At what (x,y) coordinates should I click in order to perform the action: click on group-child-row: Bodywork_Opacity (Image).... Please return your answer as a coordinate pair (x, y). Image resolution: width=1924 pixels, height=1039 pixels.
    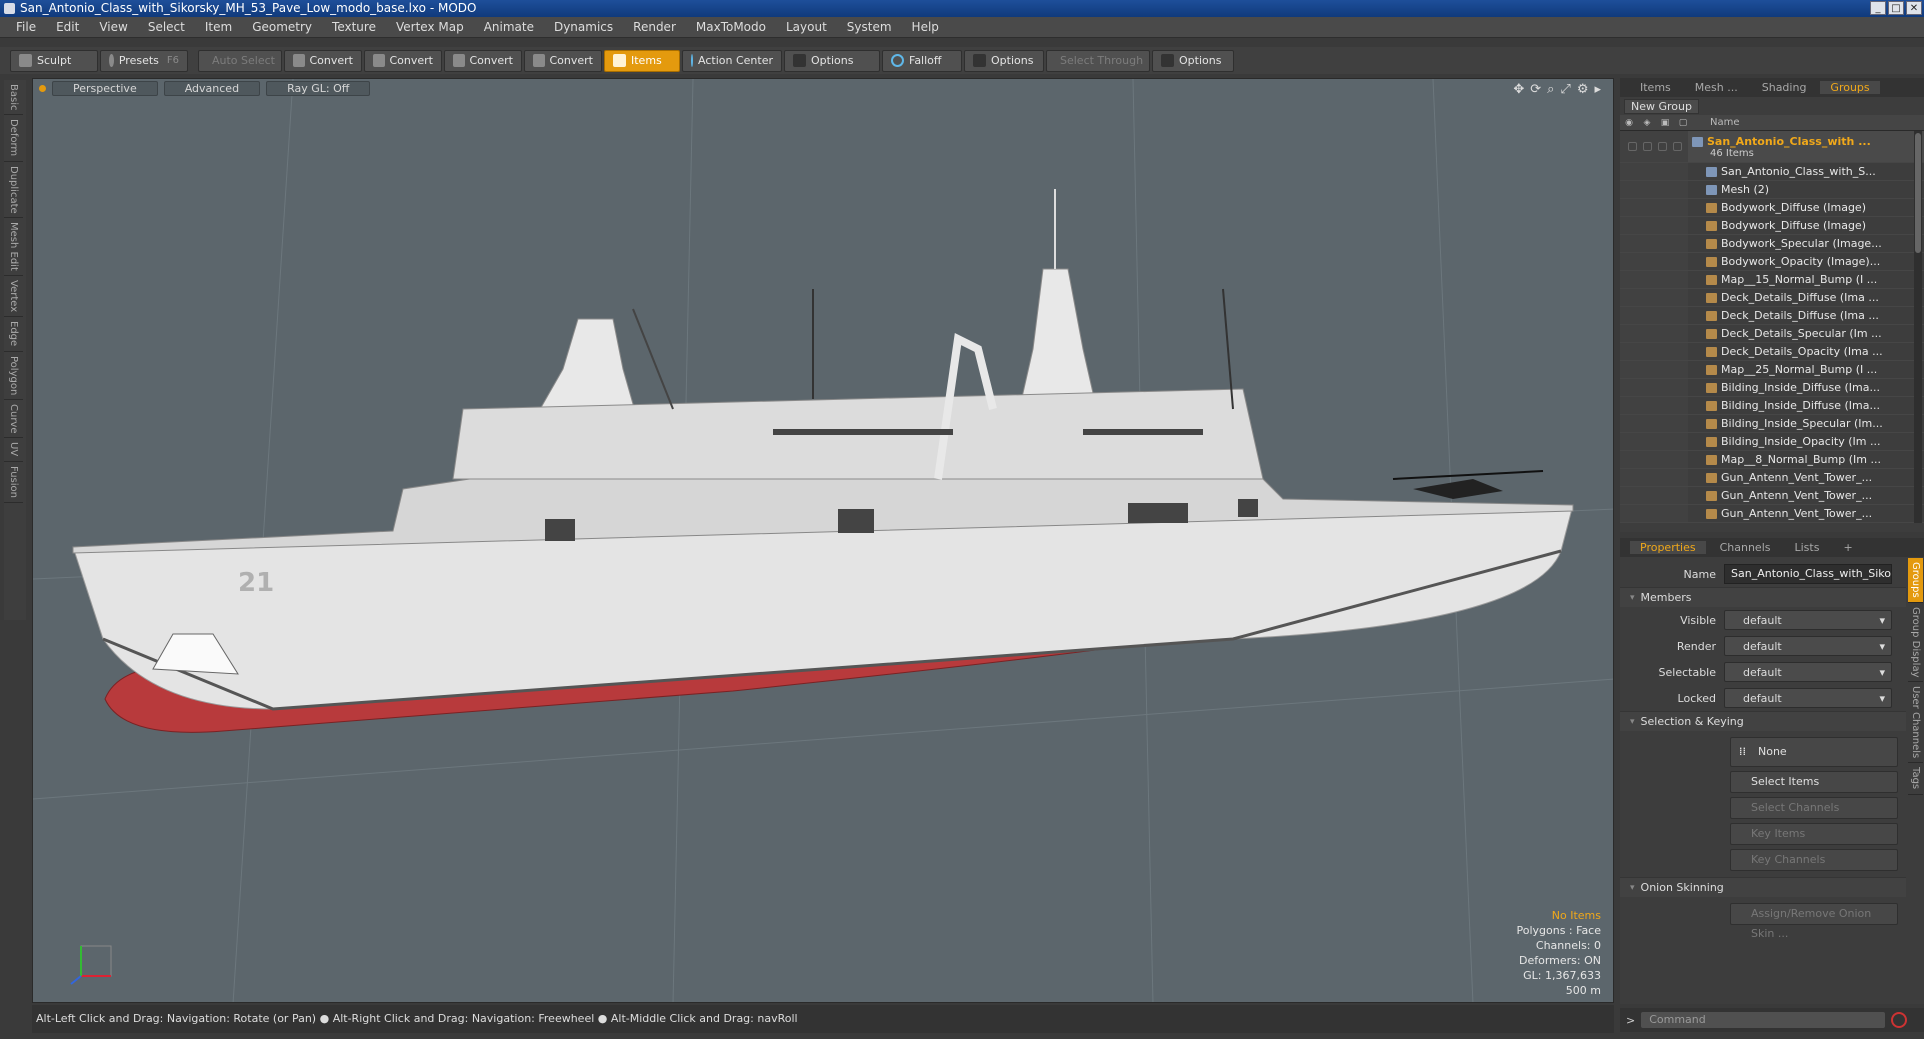
    Looking at the image, I should click on (1772, 262).